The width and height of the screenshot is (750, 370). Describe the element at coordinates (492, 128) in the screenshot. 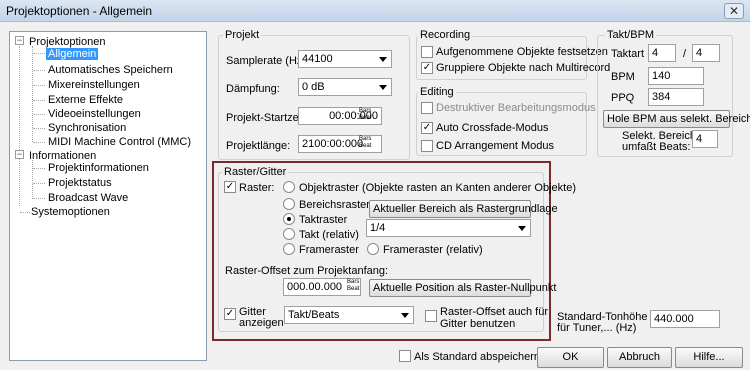

I see `crossfade-label: Auto Crossfade-Modus` at that location.